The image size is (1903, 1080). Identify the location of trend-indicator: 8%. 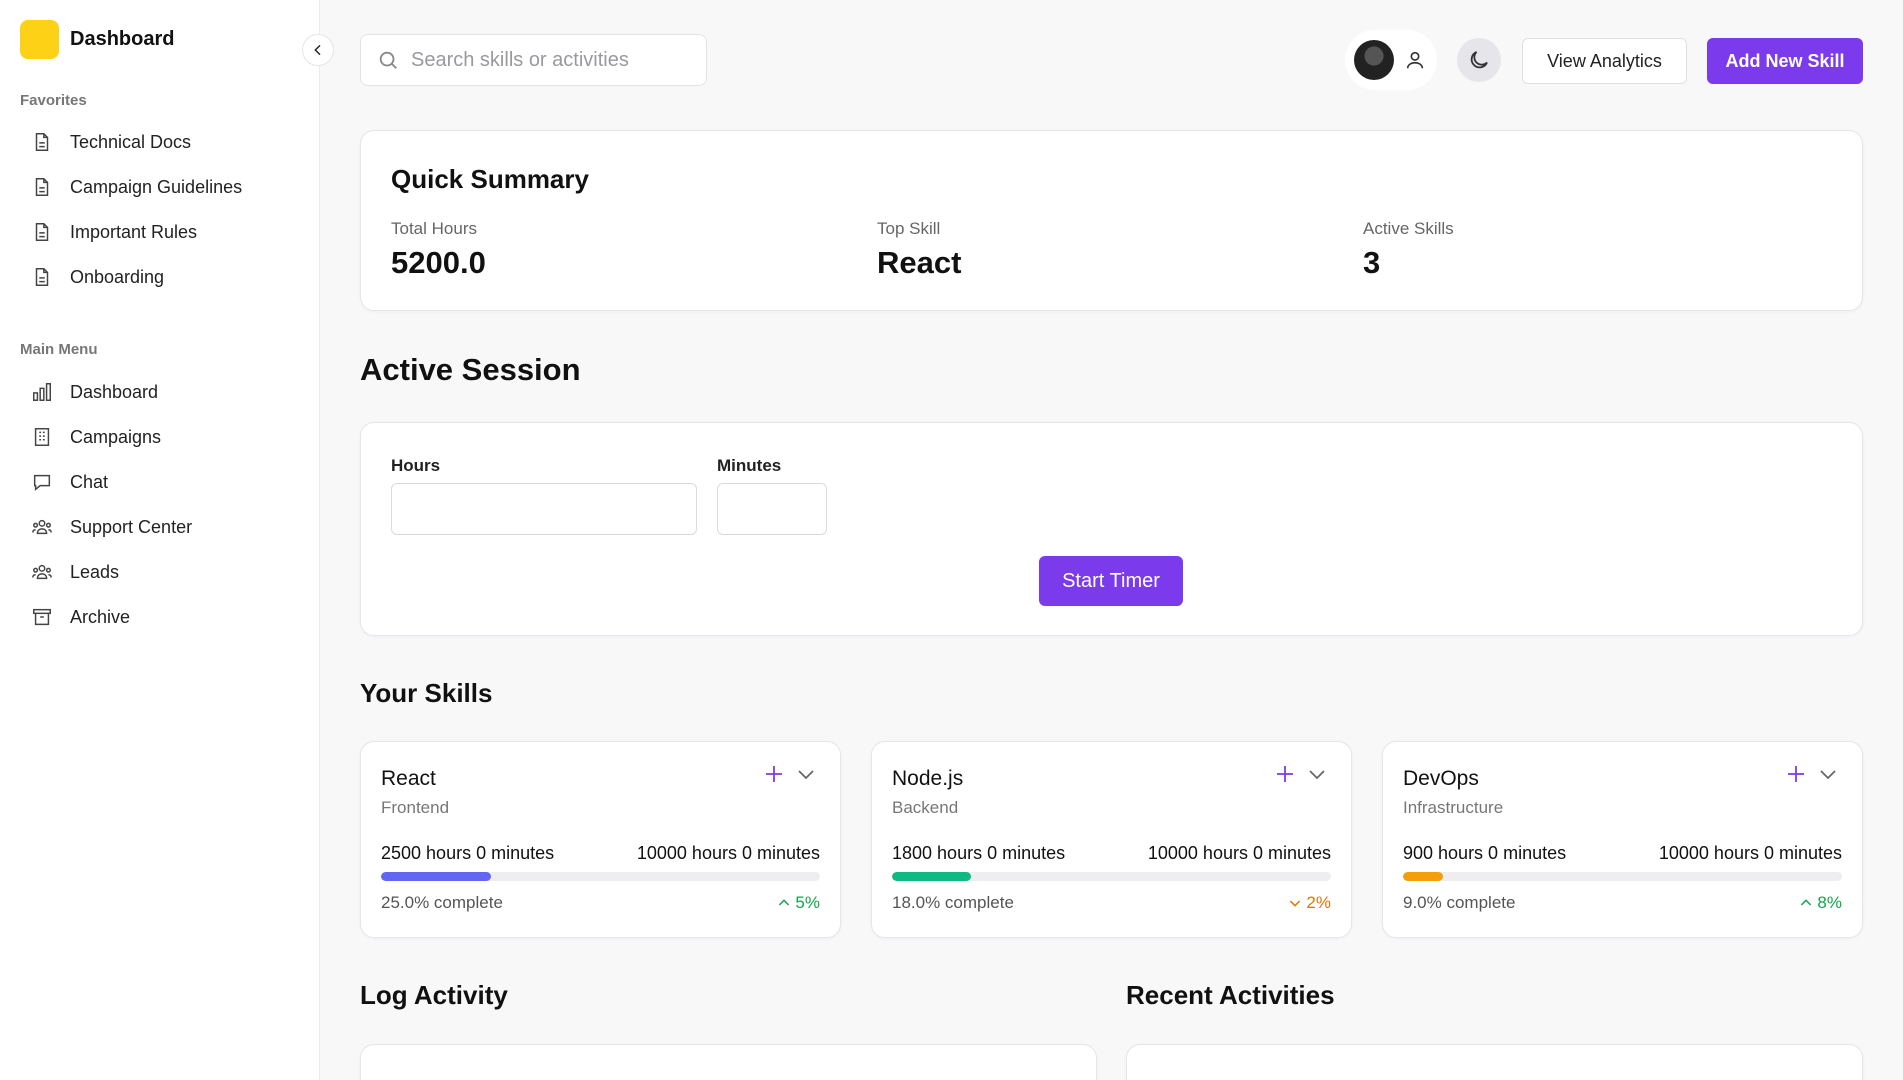
(1820, 903).